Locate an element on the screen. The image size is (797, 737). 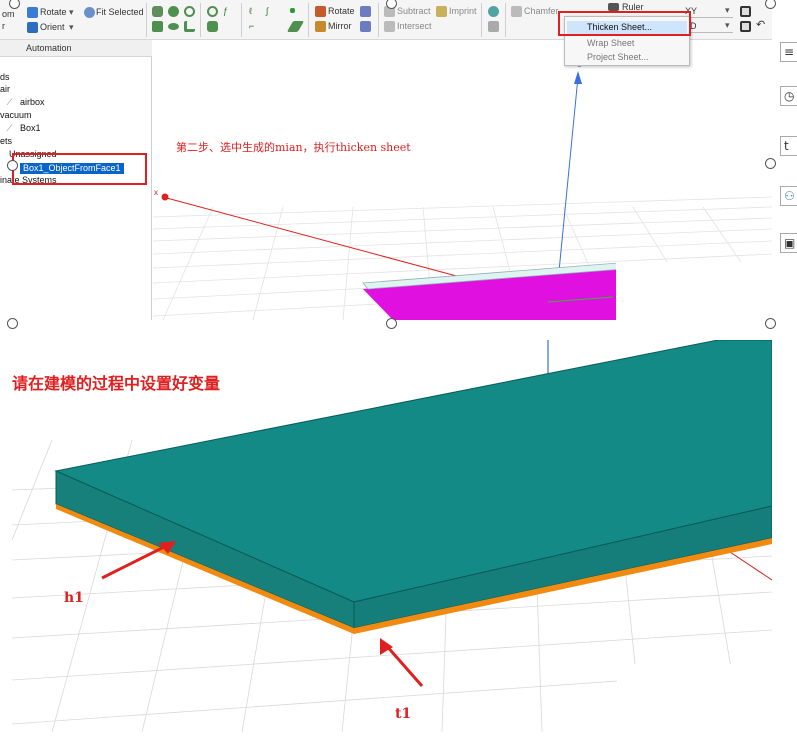
ellipse-icon is located at coordinates (173, 26).